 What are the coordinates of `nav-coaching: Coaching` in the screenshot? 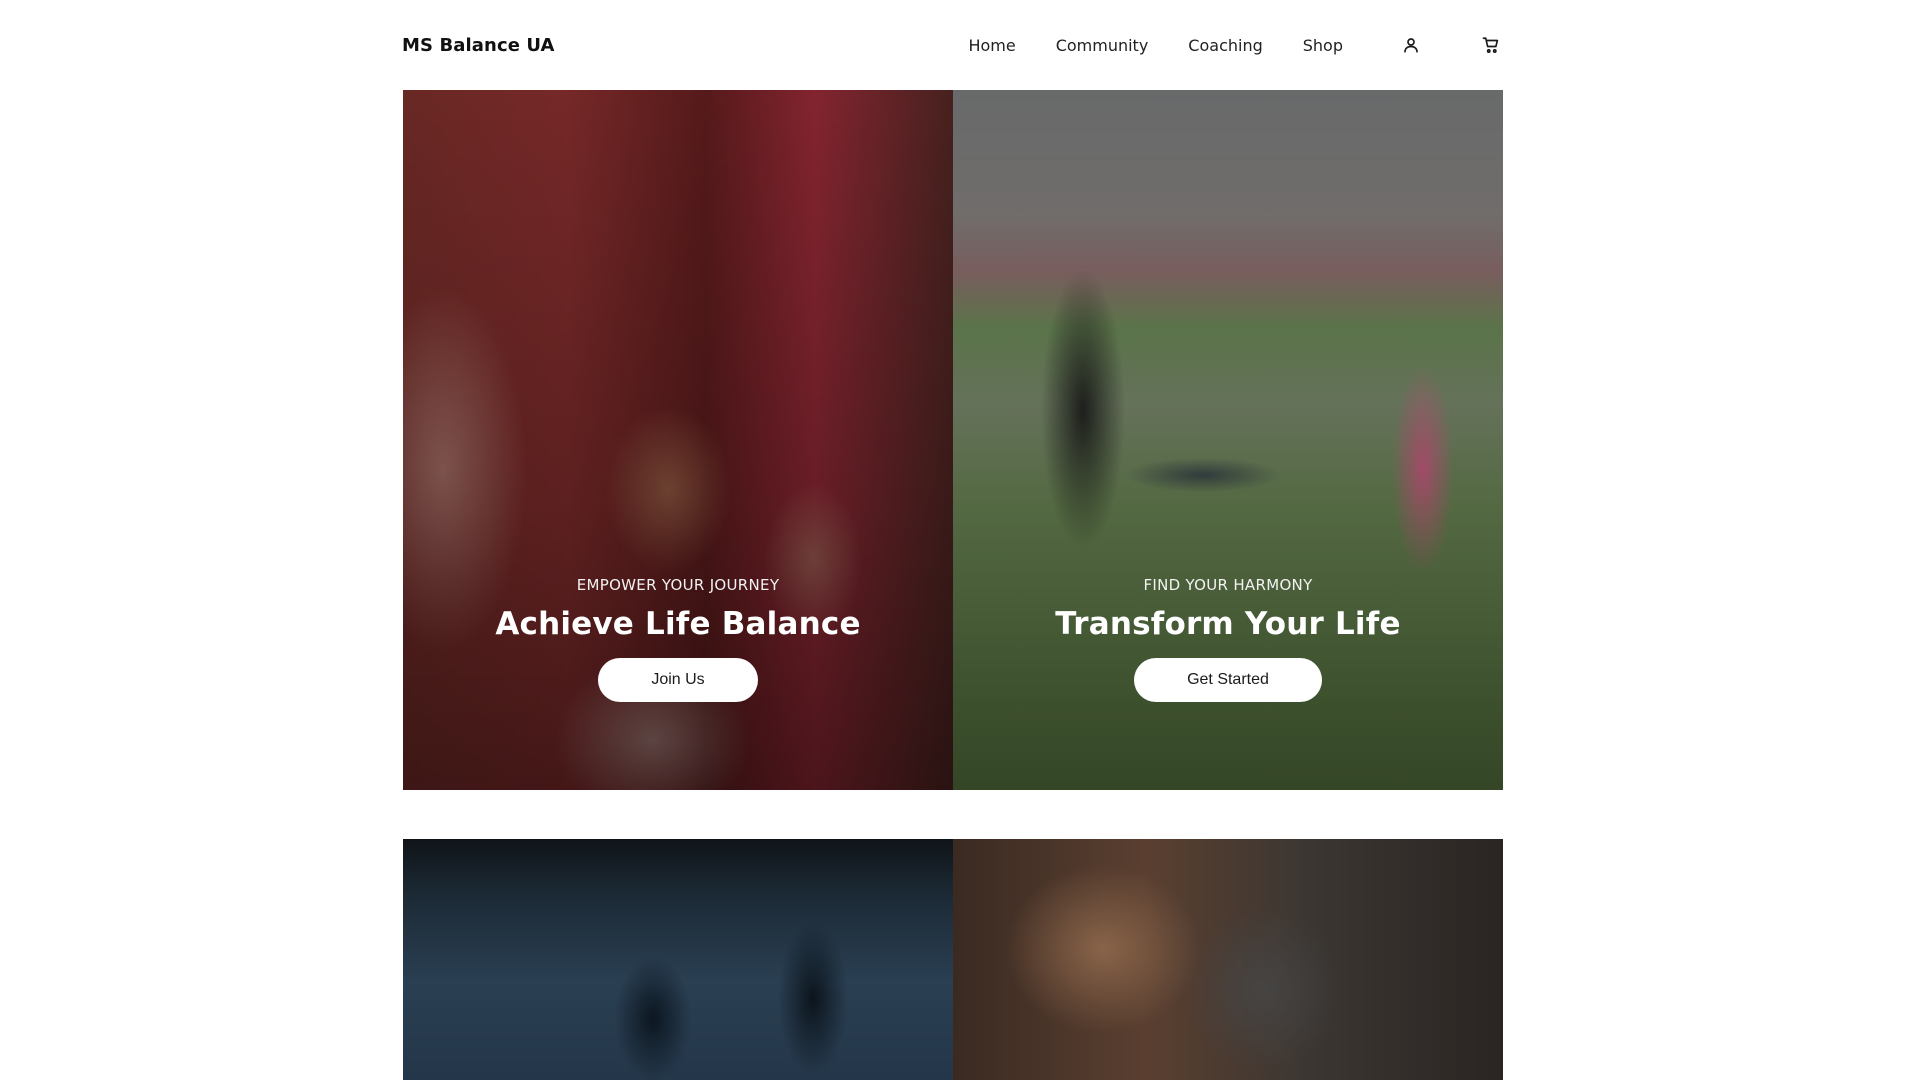 It's located at (1225, 45).